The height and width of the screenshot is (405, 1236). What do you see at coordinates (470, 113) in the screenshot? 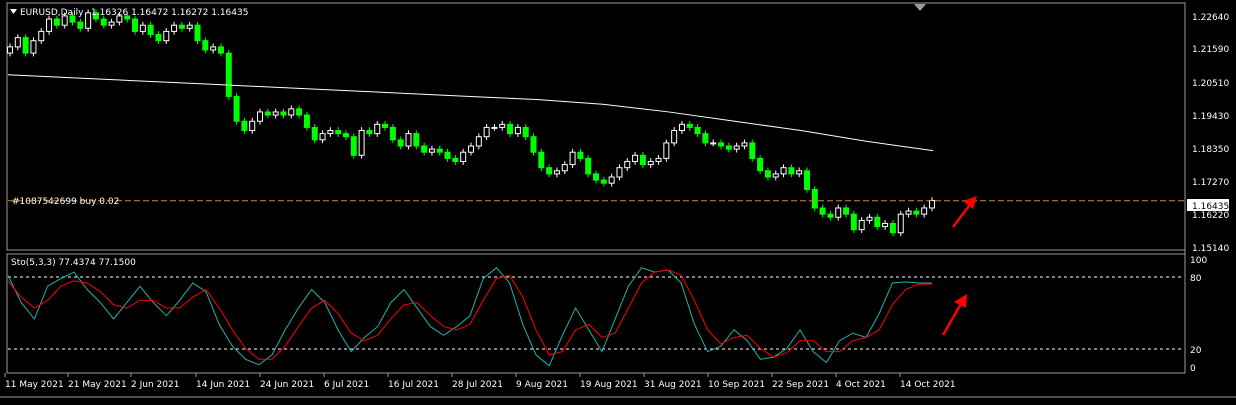
I see `moving-average-line` at bounding box center [470, 113].